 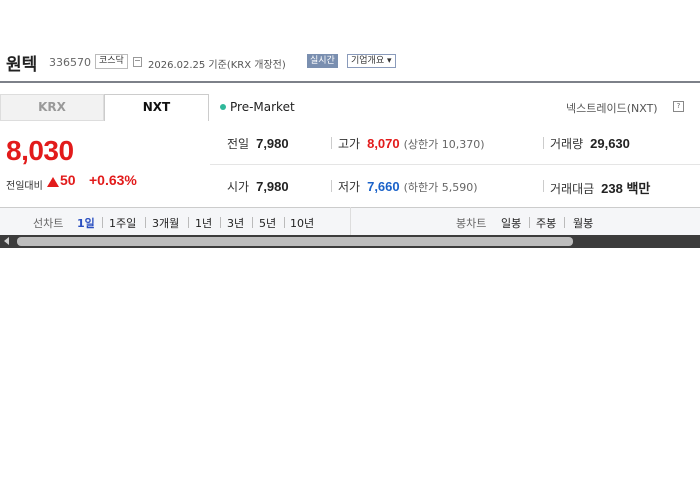 What do you see at coordinates (258, 186) in the screenshot?
I see `open-price: 시가 7,980` at bounding box center [258, 186].